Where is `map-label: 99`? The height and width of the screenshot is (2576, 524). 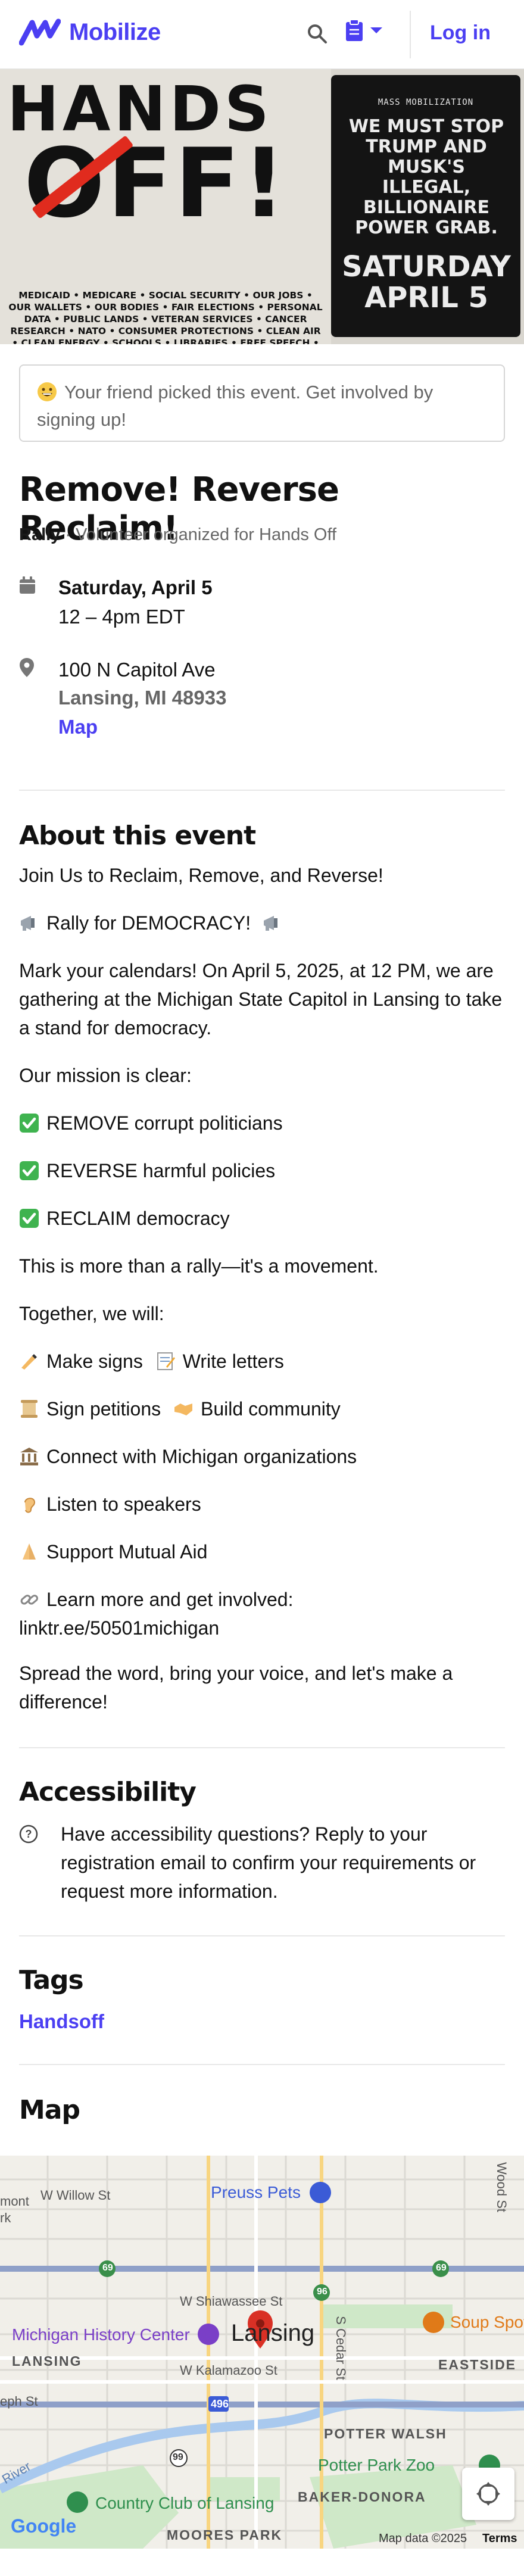
map-label: 99 is located at coordinates (178, 2457).